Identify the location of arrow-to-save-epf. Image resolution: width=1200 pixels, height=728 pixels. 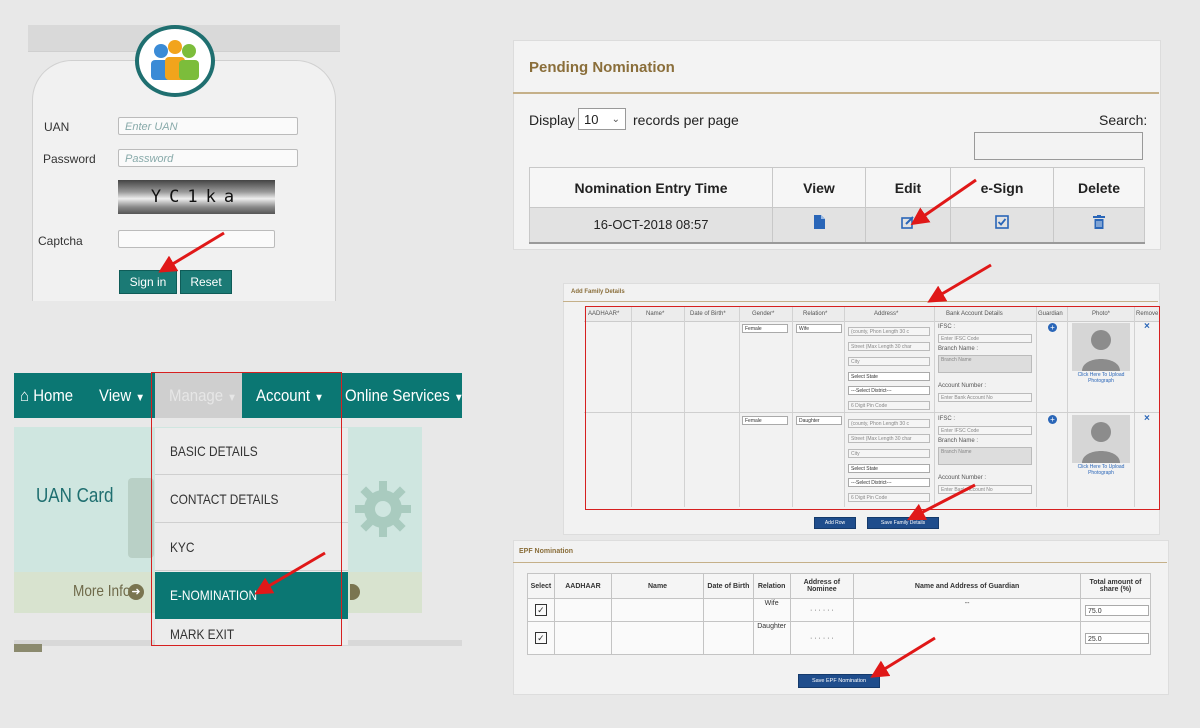
(903, 657).